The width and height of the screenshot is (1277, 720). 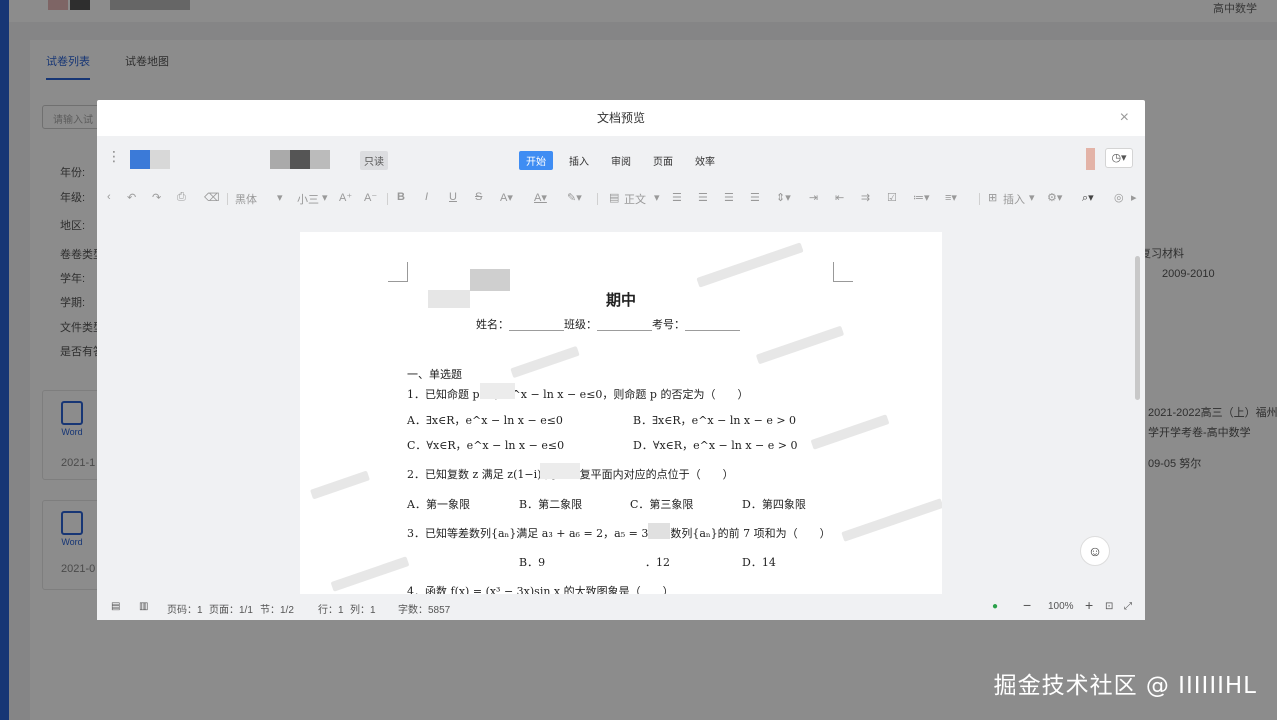 What do you see at coordinates (635, 199) in the screenshot?
I see `paragraph-style-select: 正文` at bounding box center [635, 199].